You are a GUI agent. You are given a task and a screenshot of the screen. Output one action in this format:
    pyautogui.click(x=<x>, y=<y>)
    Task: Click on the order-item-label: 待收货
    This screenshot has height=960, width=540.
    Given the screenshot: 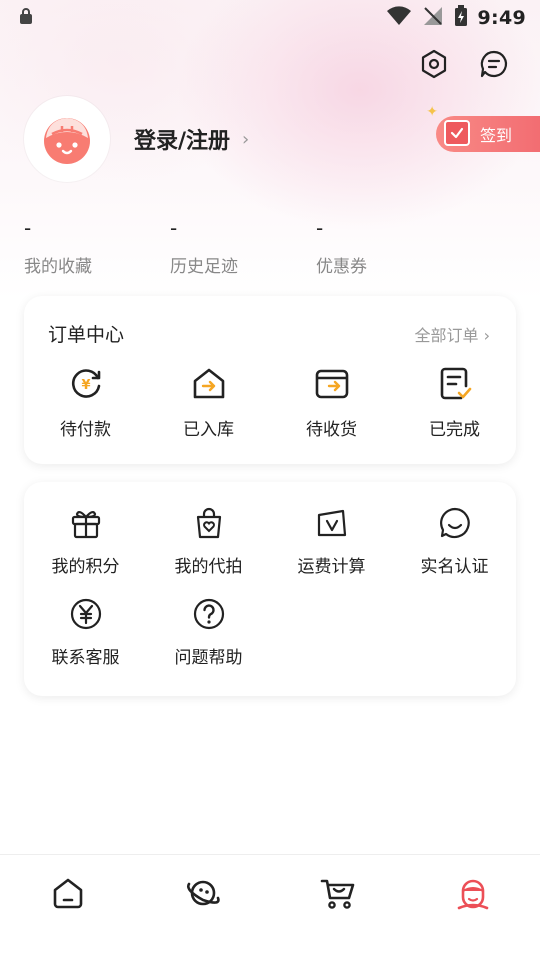 What is the action you would take?
    pyautogui.click(x=331, y=430)
    